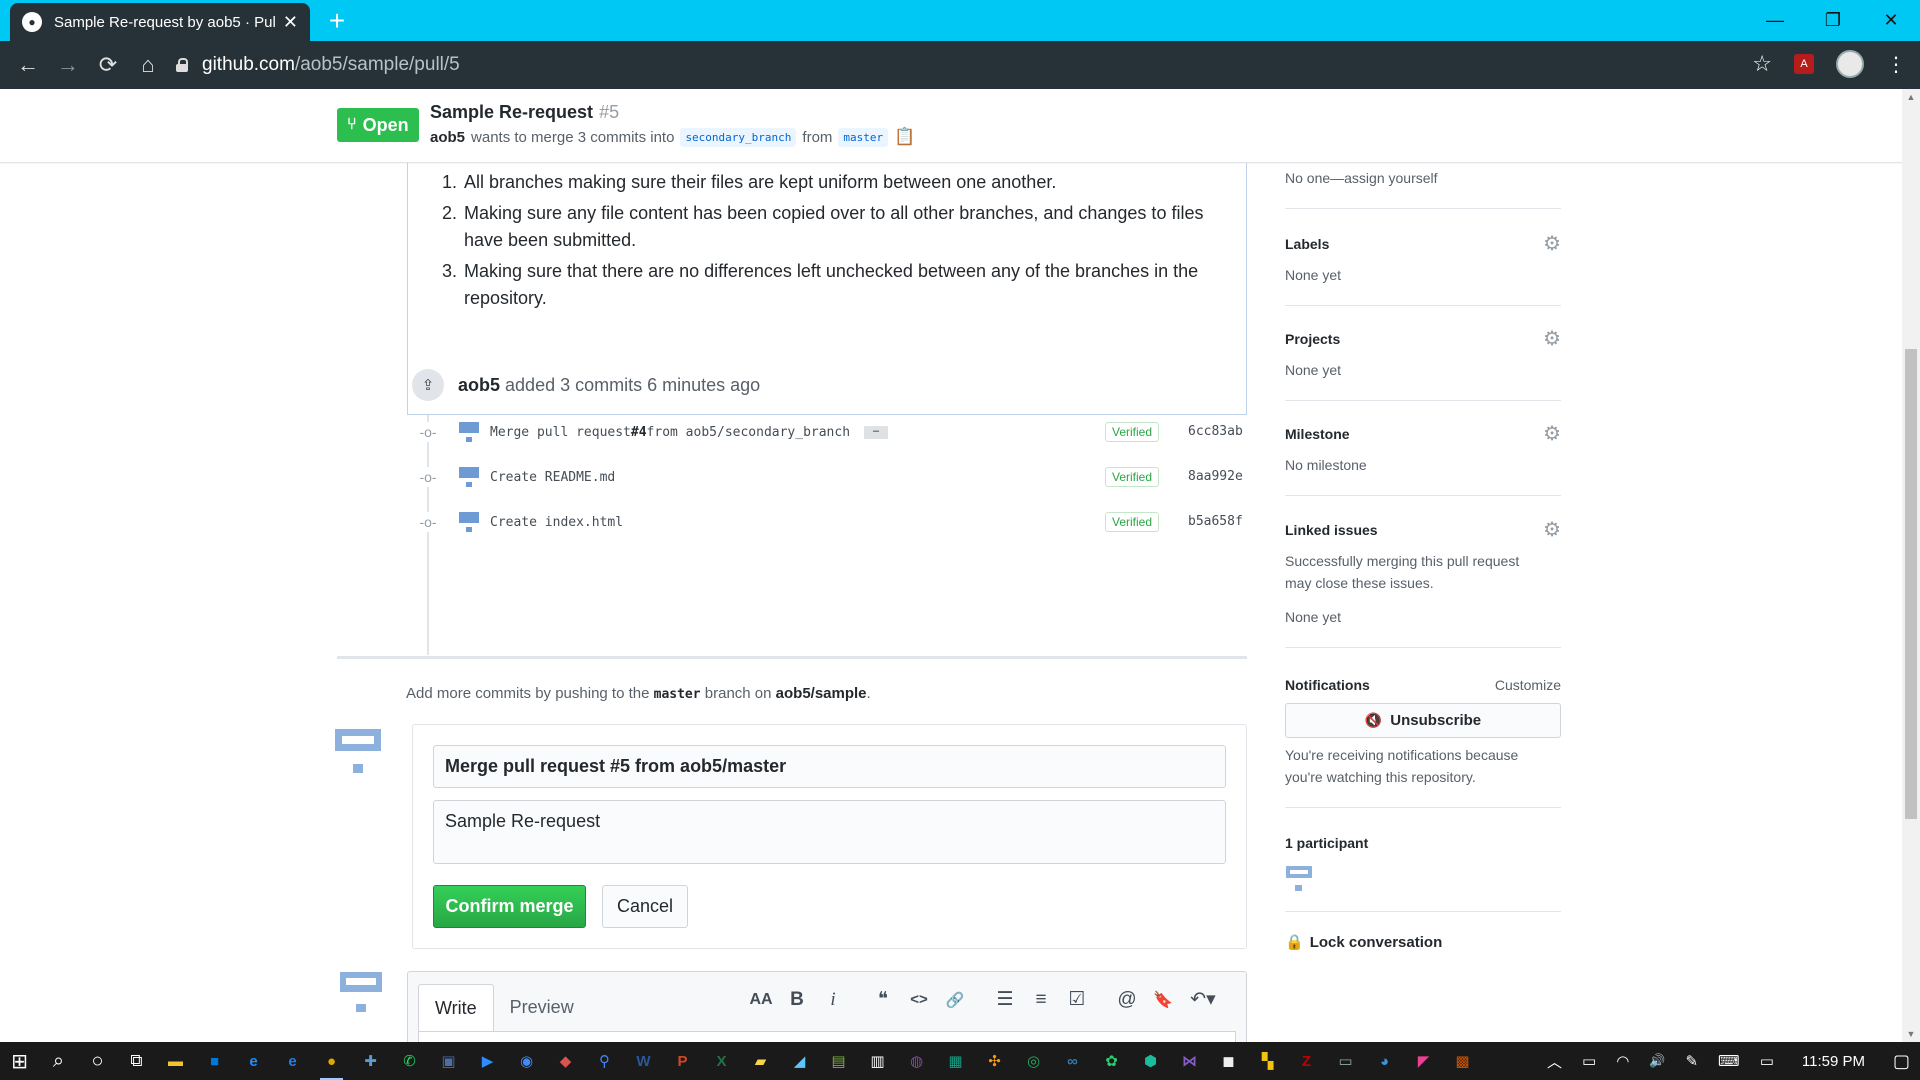 This screenshot has height=1080, width=1920. Describe the element at coordinates (1896, 64) in the screenshot. I see `browser-menu-icon: ⋮` at that location.